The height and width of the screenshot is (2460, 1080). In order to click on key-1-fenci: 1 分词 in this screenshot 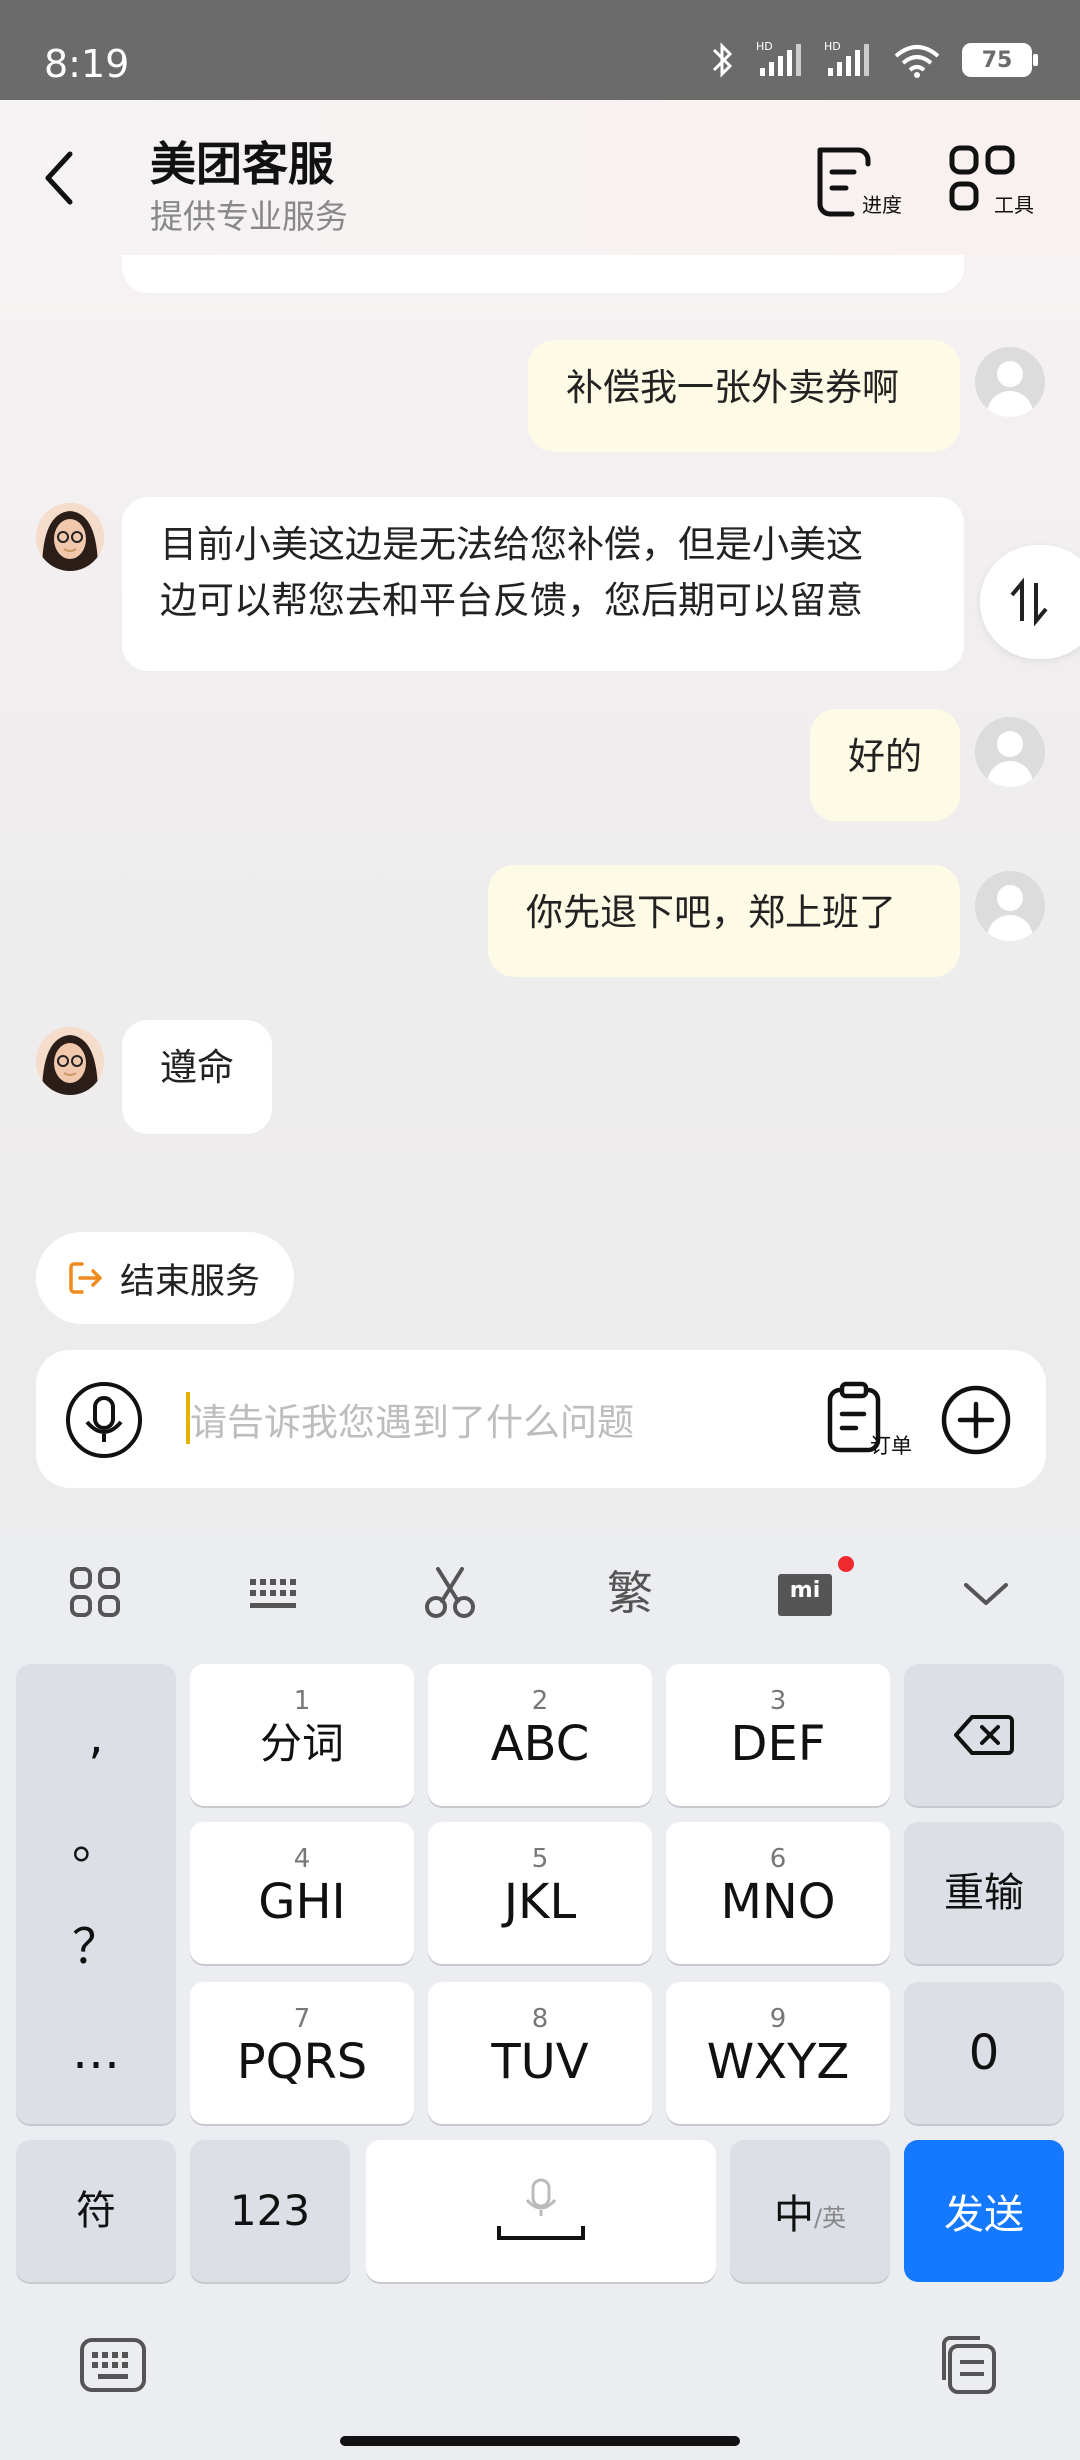, I will do `click(302, 1735)`.